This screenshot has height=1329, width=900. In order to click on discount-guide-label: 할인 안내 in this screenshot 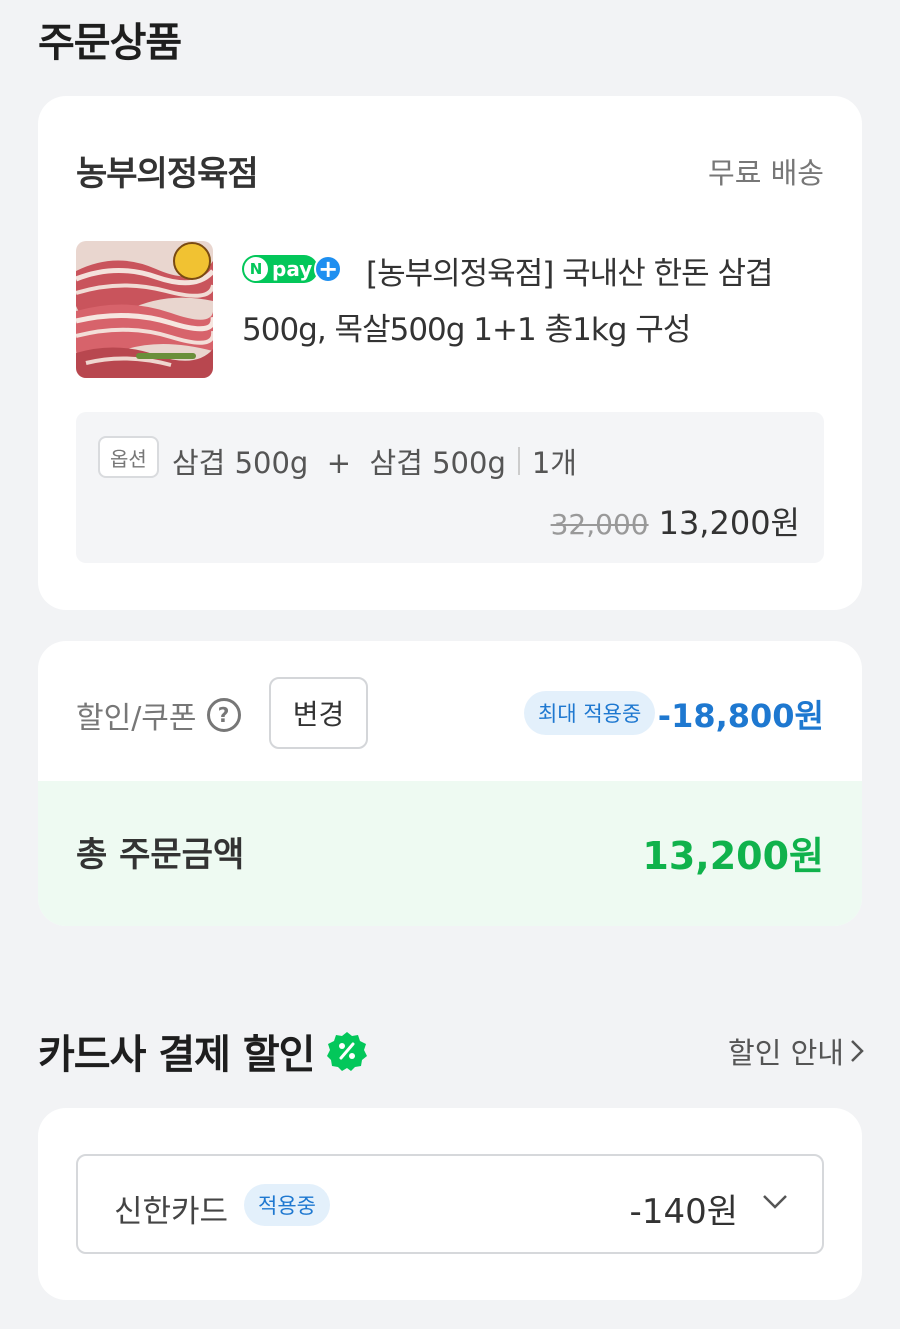, I will do `click(786, 1053)`.